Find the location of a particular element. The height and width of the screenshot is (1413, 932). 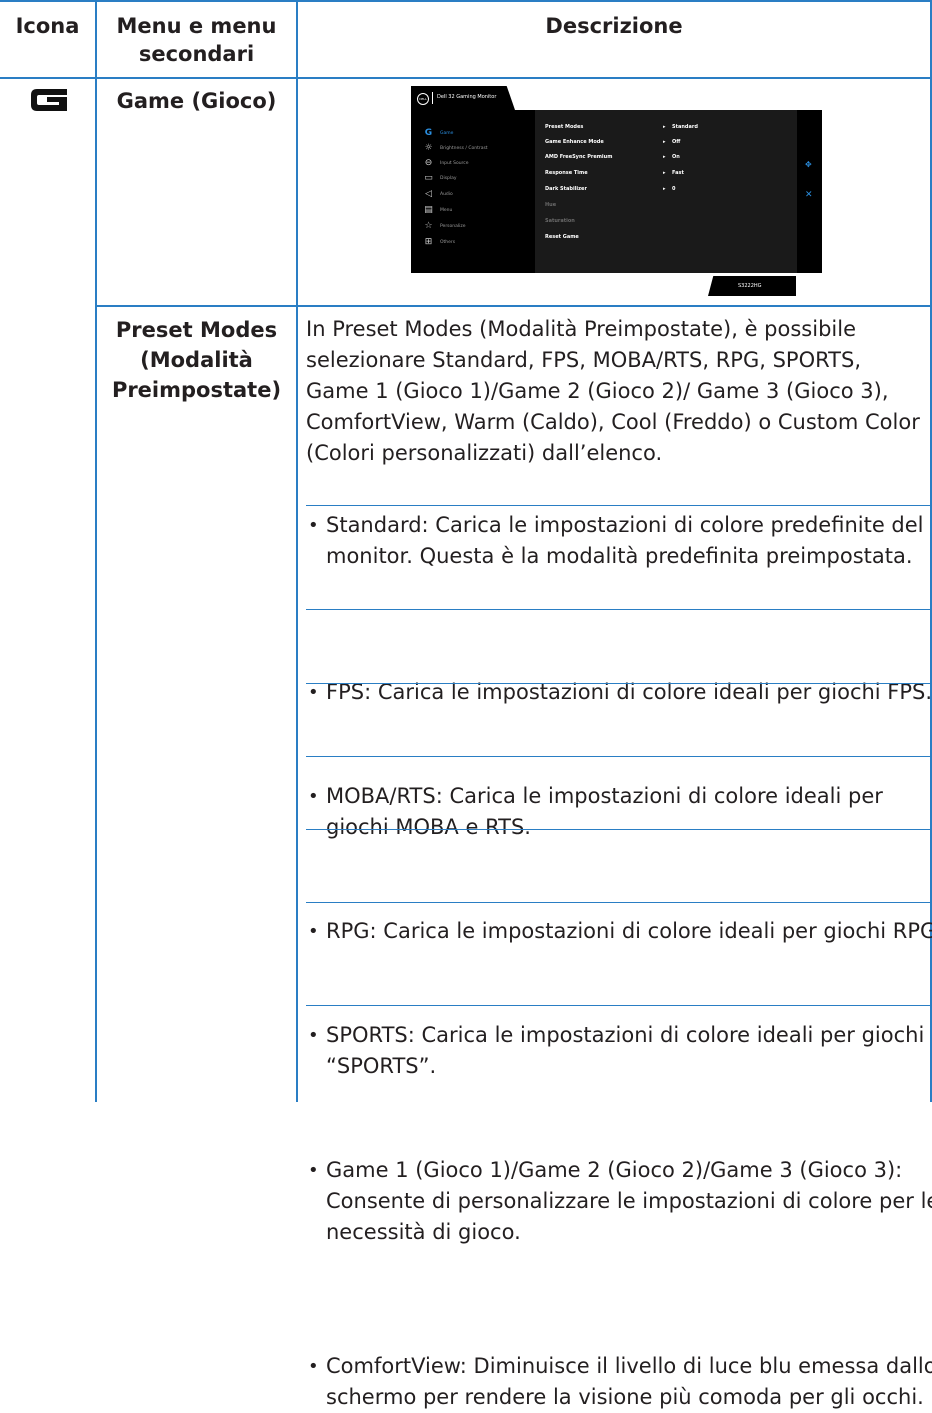

header-icon-col: Icona is located at coordinates (47, 26).